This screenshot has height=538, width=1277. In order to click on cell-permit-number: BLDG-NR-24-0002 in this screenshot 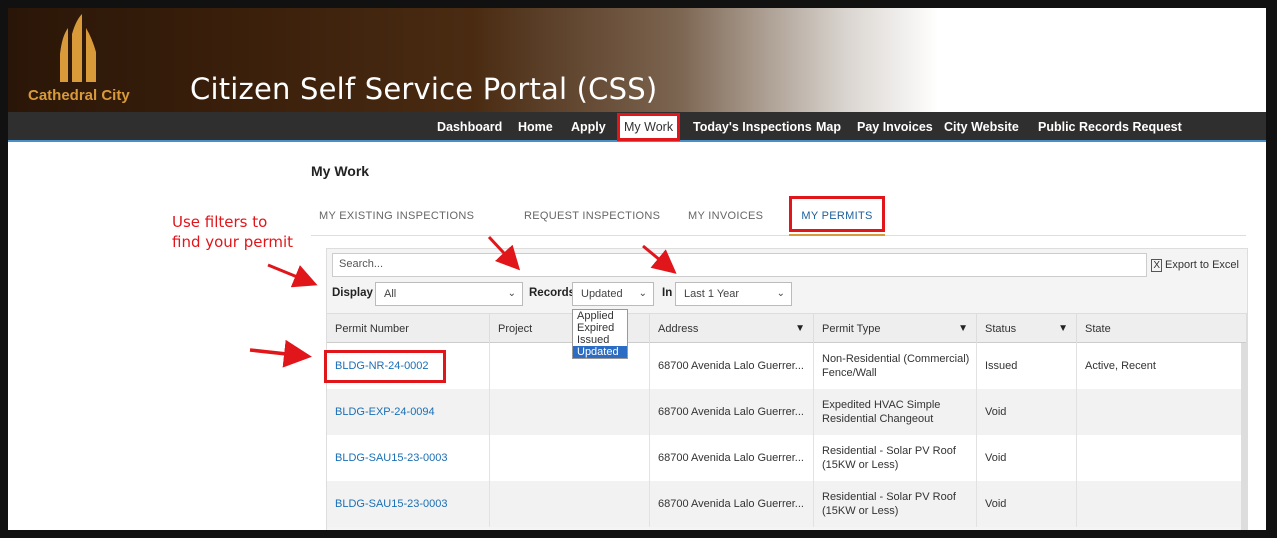, I will do `click(407, 366)`.